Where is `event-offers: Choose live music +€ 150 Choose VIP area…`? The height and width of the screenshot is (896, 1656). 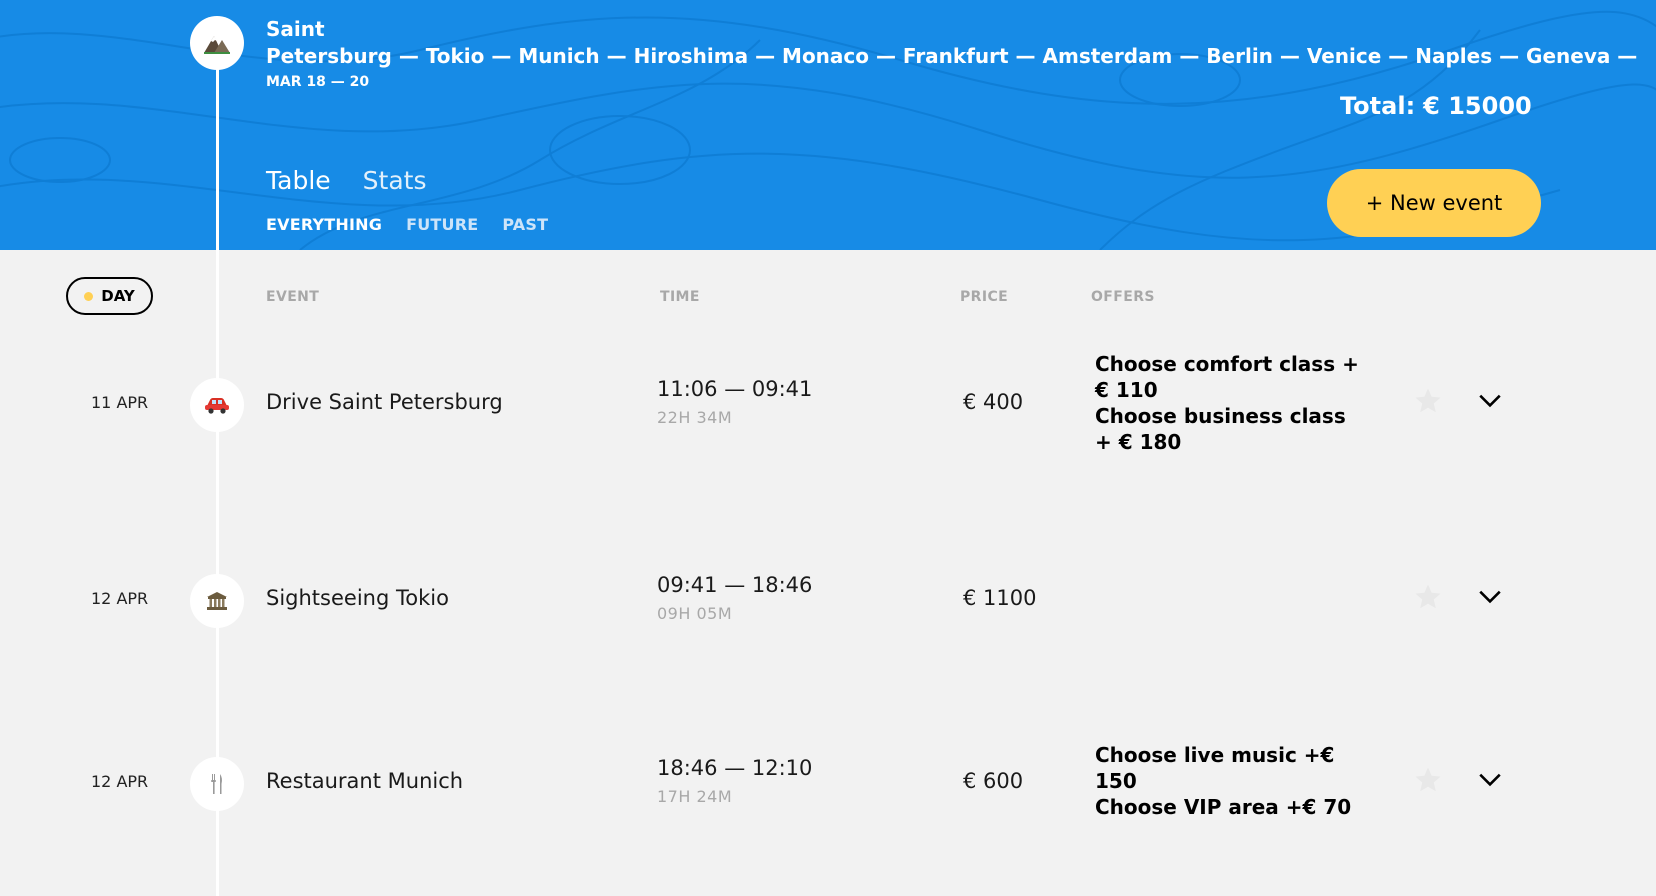 event-offers: Choose live music +€ 150 Choose VIP area… is located at coordinates (1230, 781).